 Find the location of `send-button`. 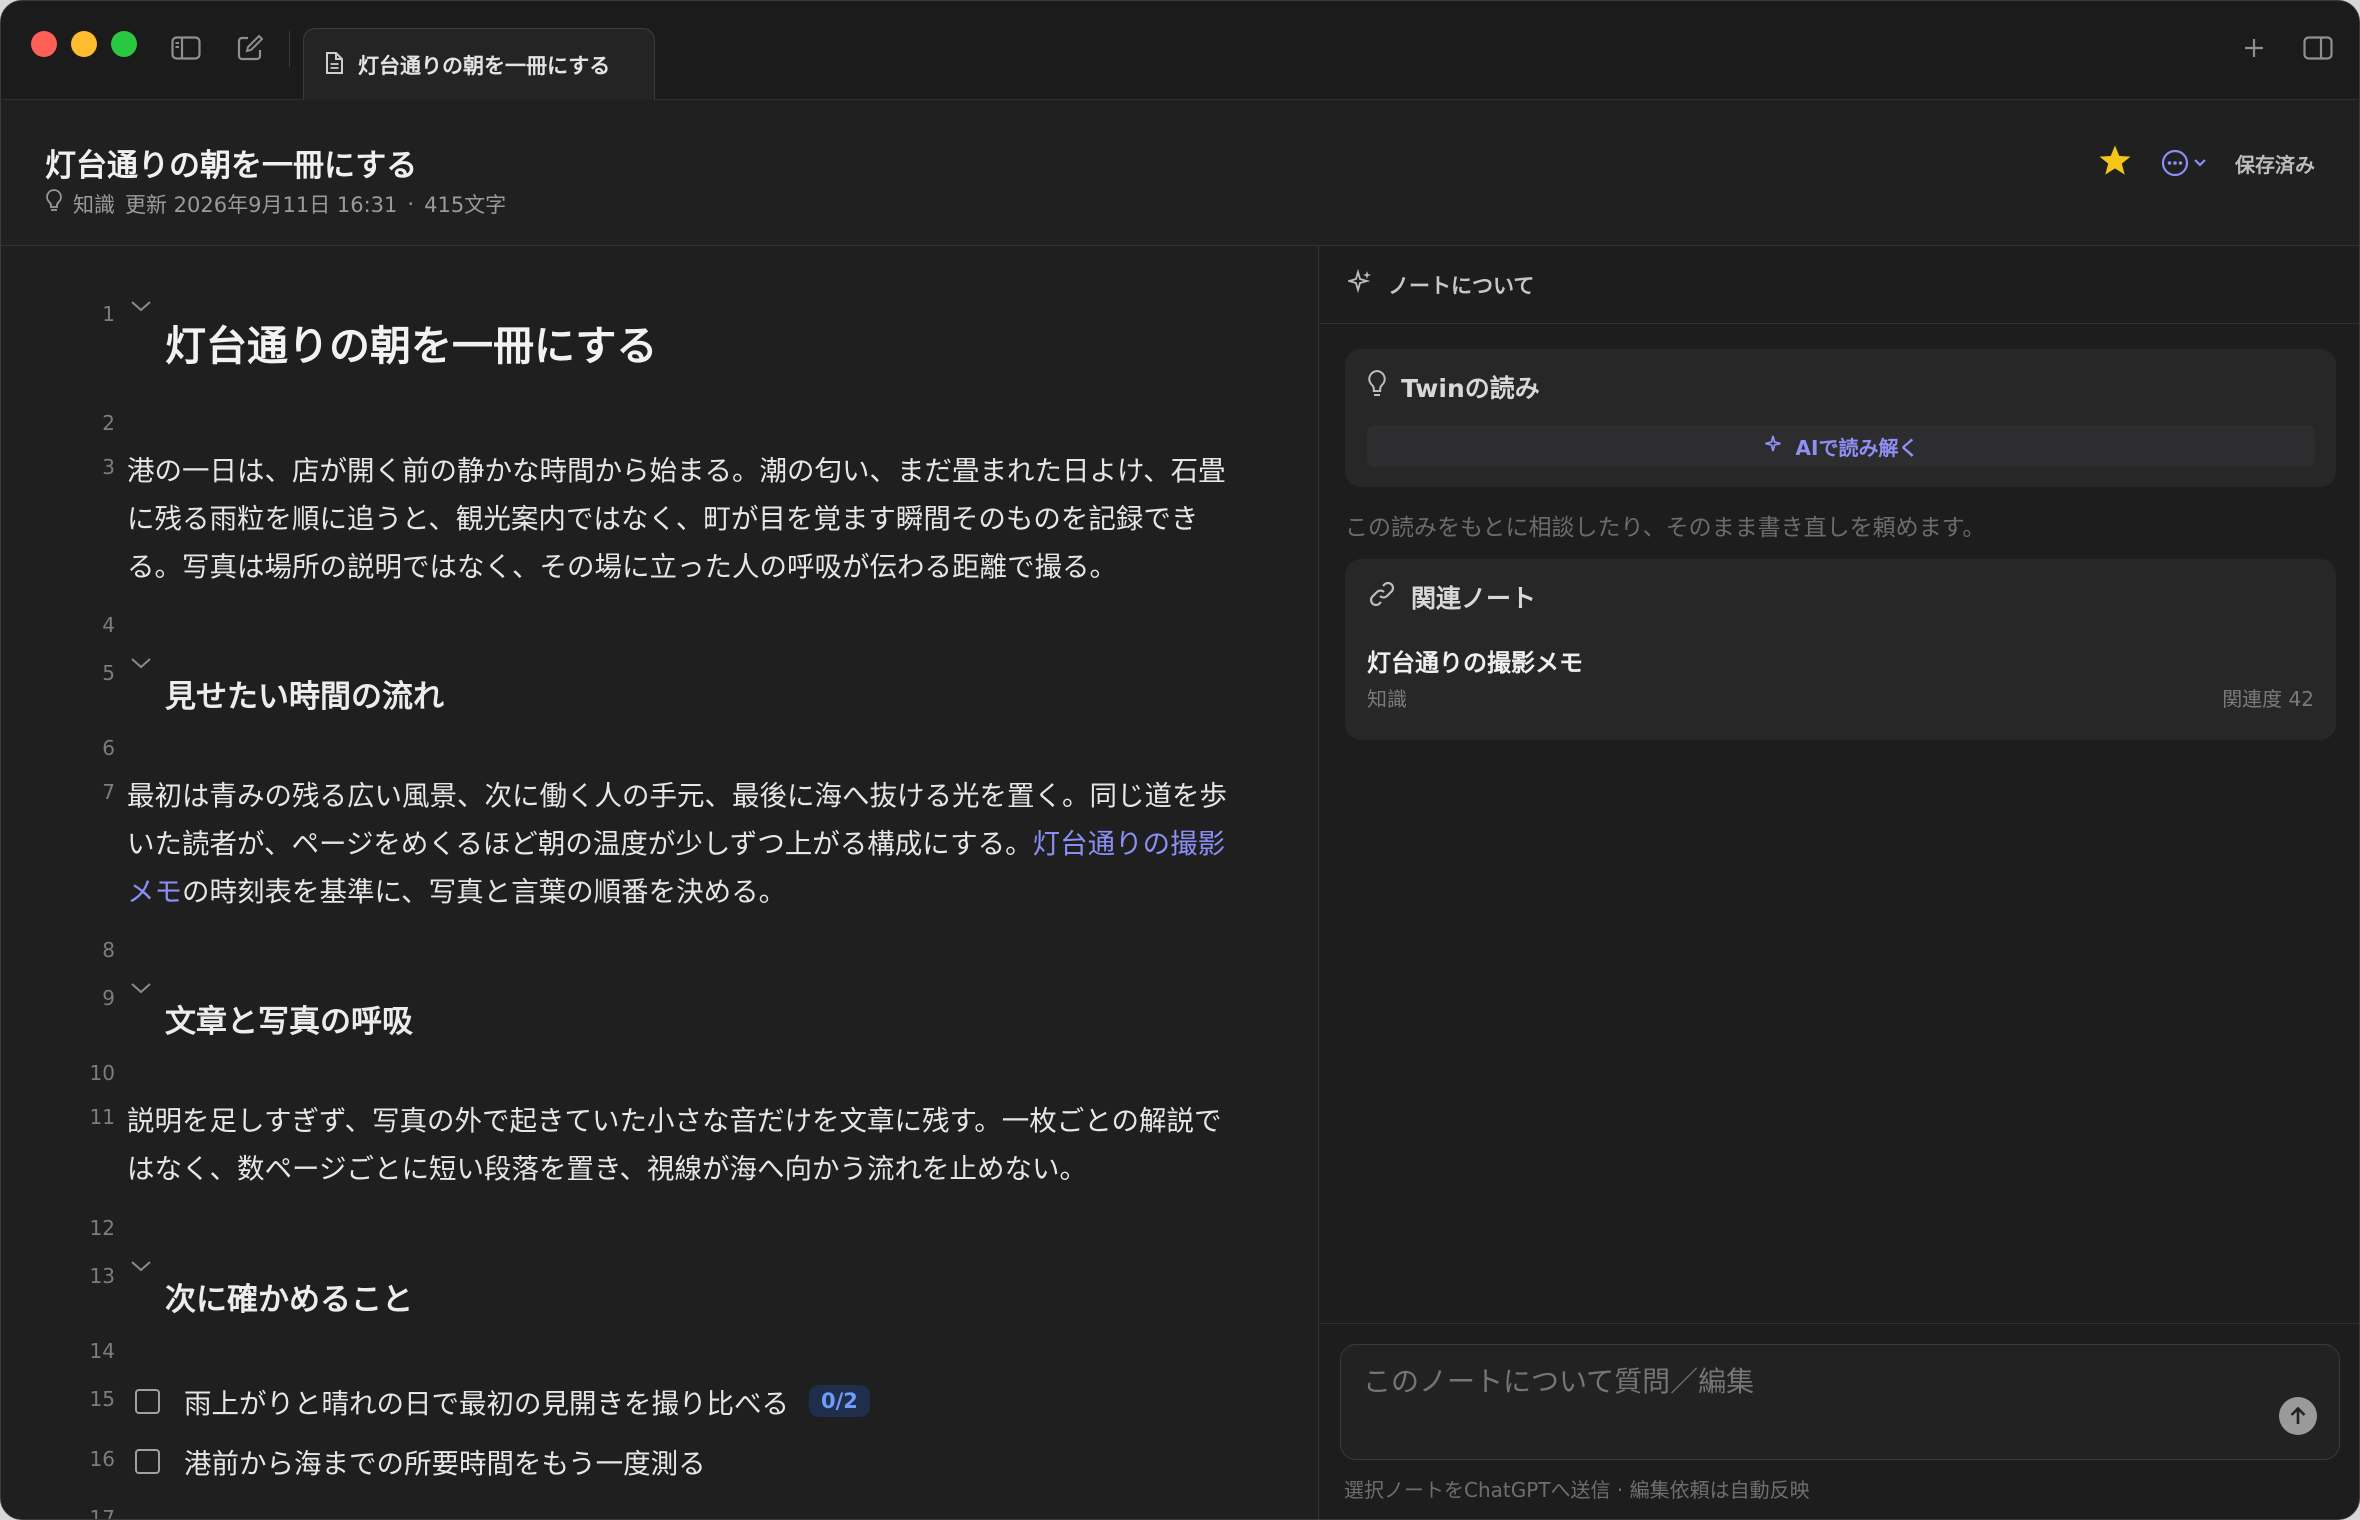

send-button is located at coordinates (2298, 1416).